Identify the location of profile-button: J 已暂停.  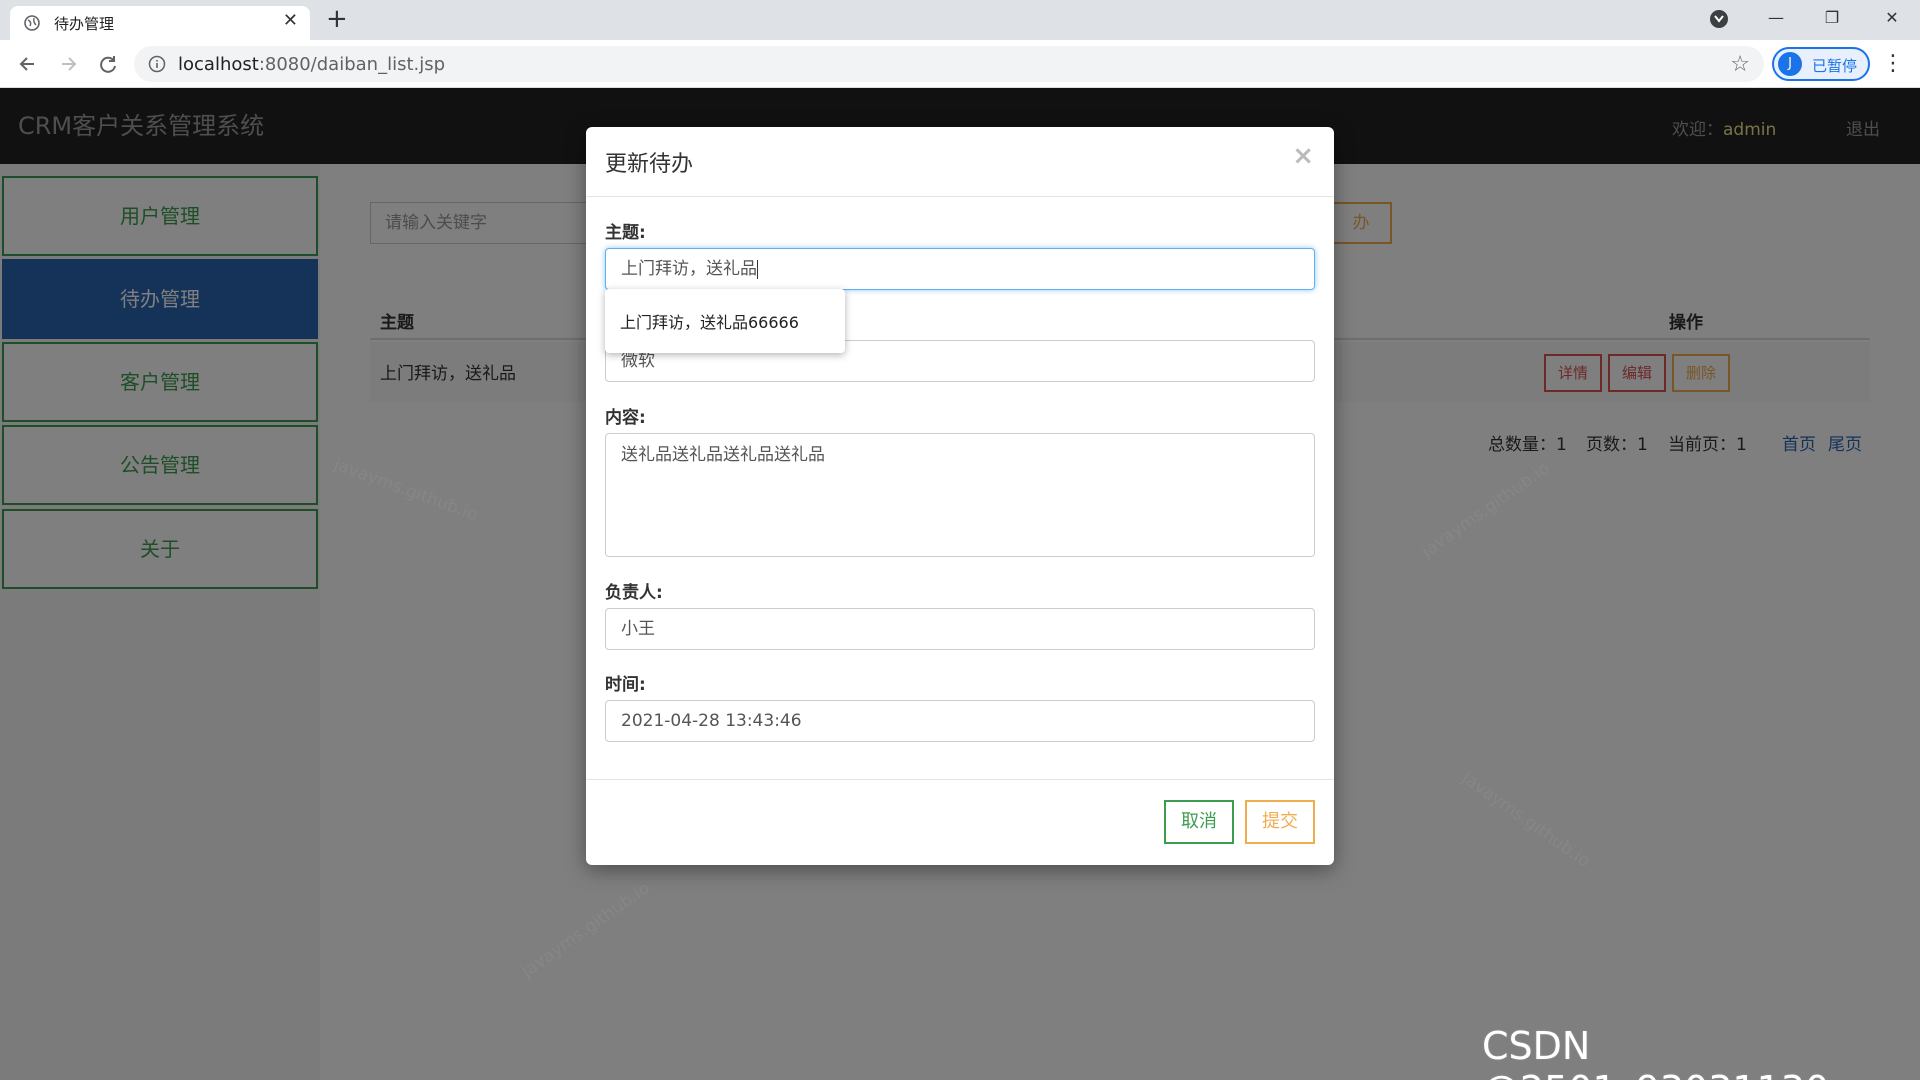
(1821, 64).